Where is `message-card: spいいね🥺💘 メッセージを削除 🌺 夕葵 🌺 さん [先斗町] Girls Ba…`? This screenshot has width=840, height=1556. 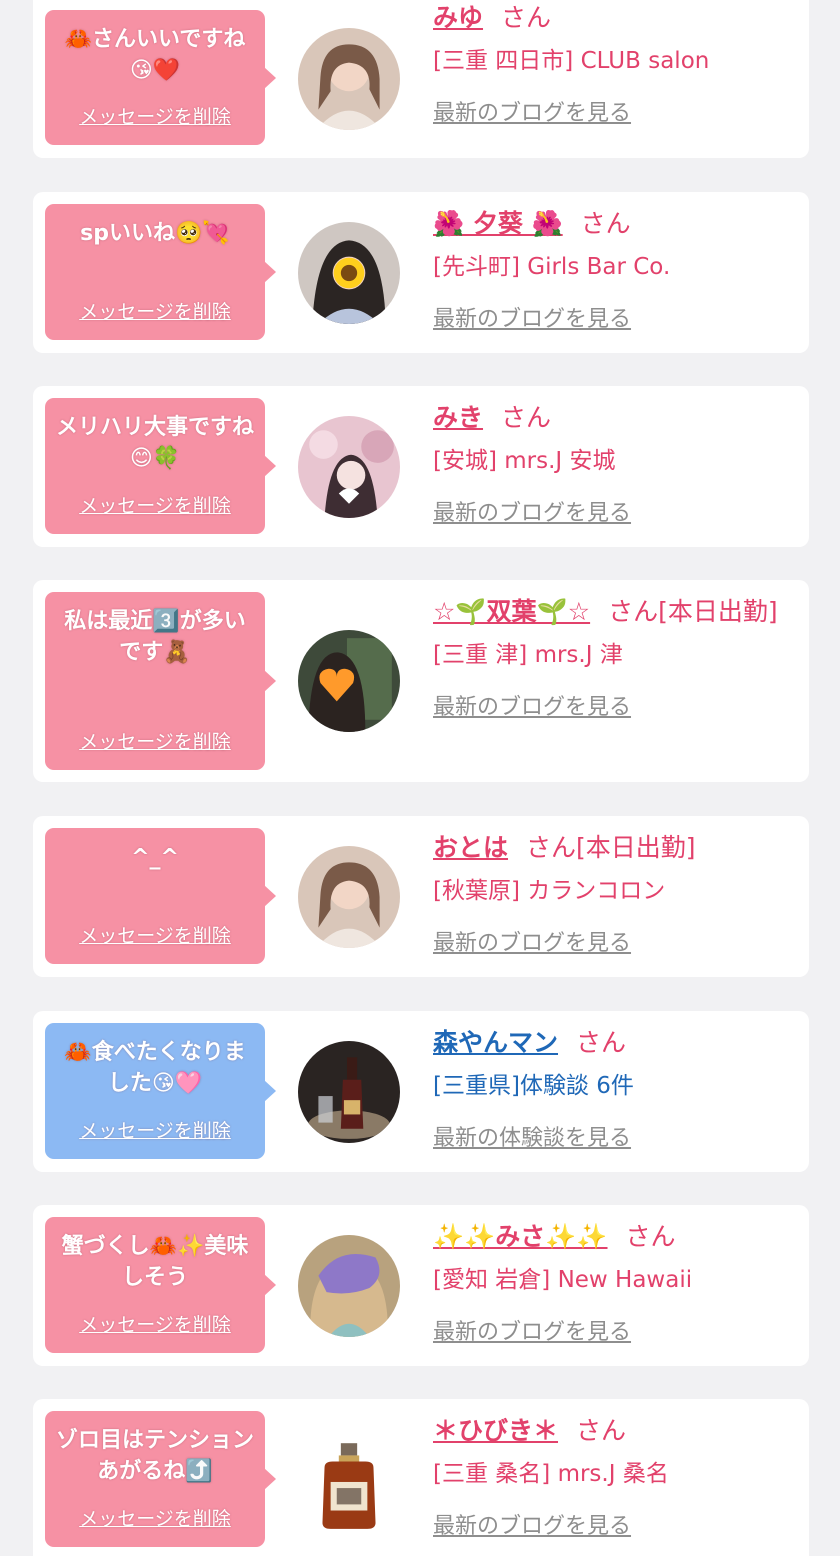
message-card: spいいね🥺💘 メッセージを削除 🌺 夕葵 🌺 さん [先斗町] Girls Ba… is located at coordinates (421, 272).